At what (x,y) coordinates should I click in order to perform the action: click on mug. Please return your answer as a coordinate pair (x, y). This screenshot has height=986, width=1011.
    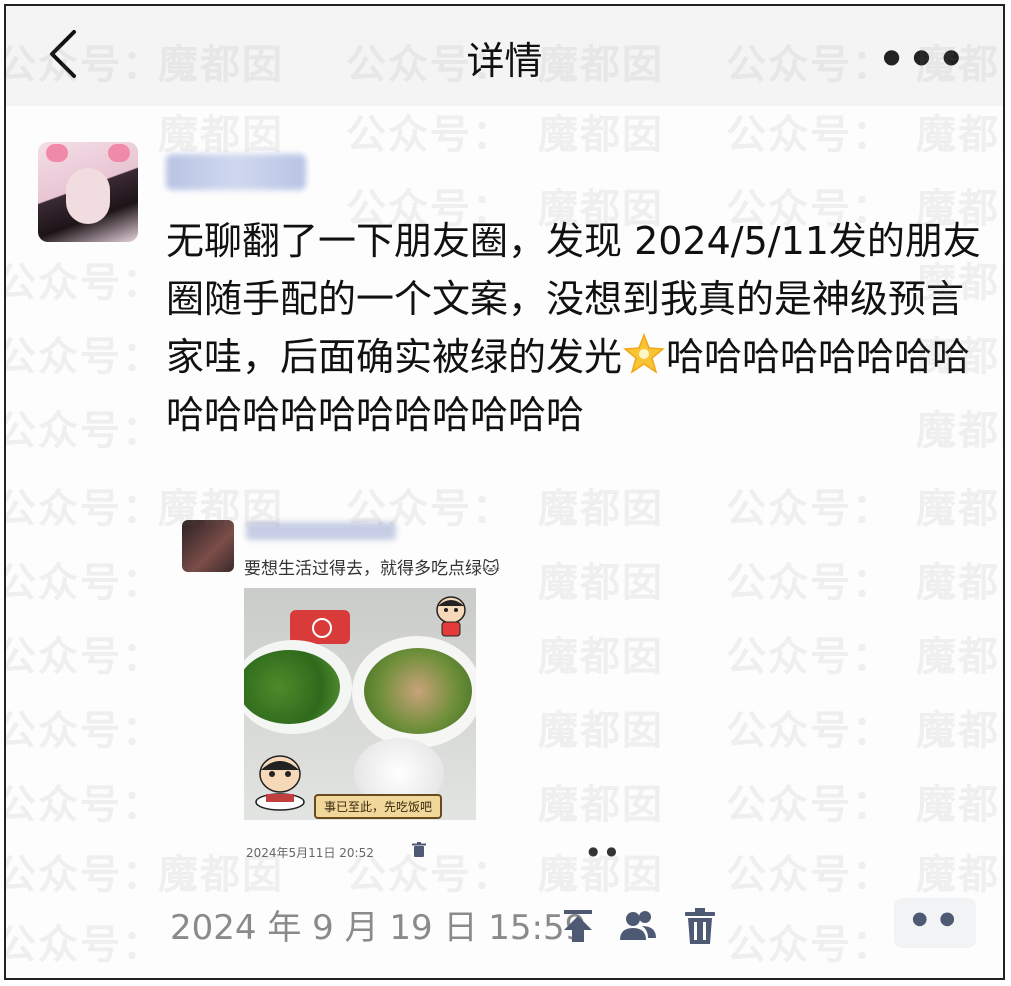
    Looking at the image, I should click on (320, 627).